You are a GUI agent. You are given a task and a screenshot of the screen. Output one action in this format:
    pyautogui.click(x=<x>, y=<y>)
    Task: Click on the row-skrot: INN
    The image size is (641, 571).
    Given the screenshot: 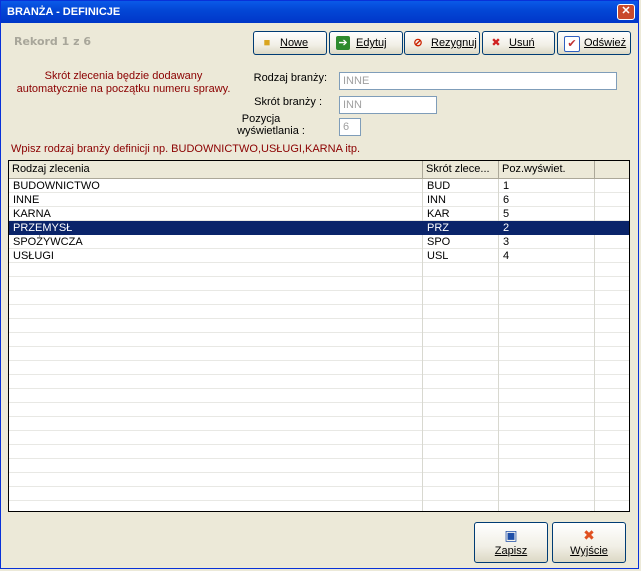 What is the action you would take?
    pyautogui.click(x=436, y=200)
    